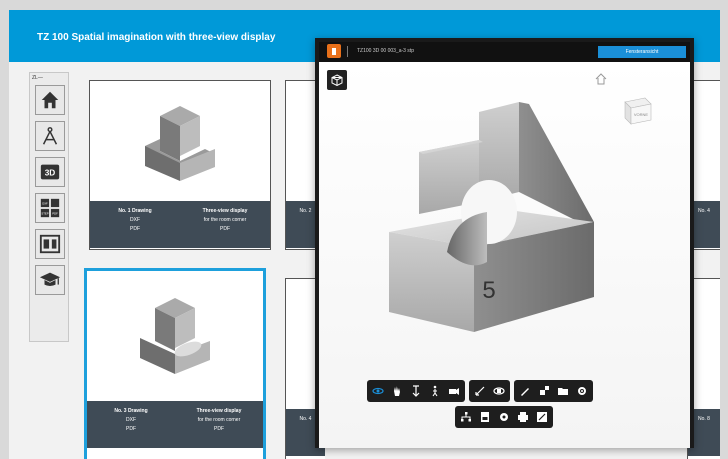 This screenshot has height=459, width=728. I want to click on model-label: 5, so click(488, 290).